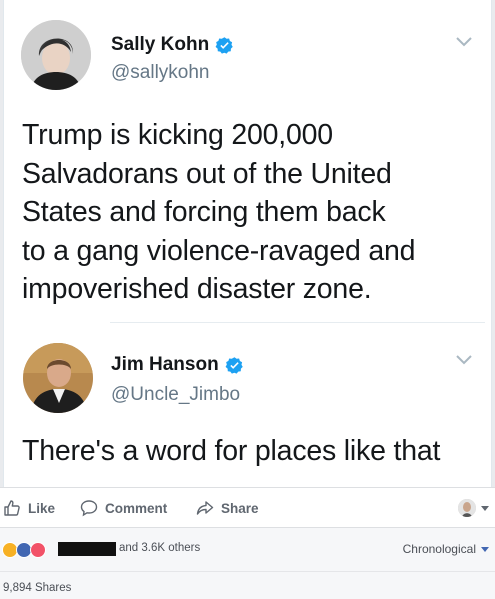  I want to click on comment-bubble-icon, so click(89, 508).